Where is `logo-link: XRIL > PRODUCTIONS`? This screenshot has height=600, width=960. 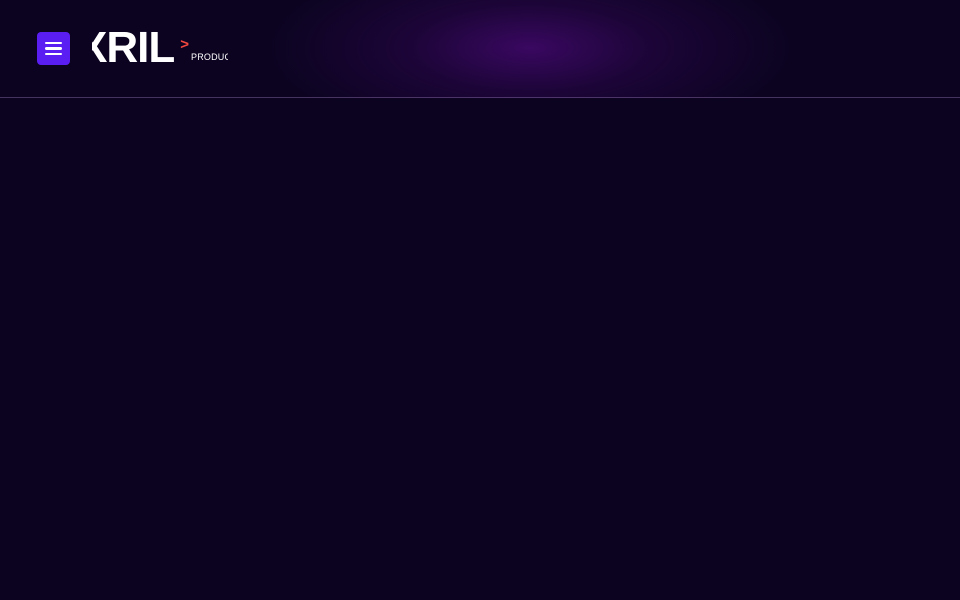 logo-link: XRIL > PRODUCTIONS is located at coordinates (160, 49).